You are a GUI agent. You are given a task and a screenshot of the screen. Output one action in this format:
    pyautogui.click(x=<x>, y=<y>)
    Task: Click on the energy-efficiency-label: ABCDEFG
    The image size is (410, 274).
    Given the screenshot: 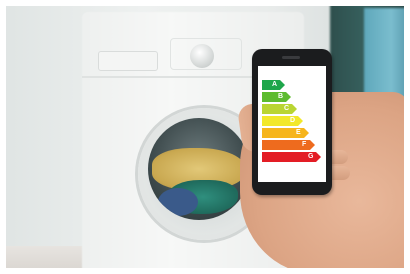 What is the action you would take?
    pyautogui.click(x=291, y=122)
    